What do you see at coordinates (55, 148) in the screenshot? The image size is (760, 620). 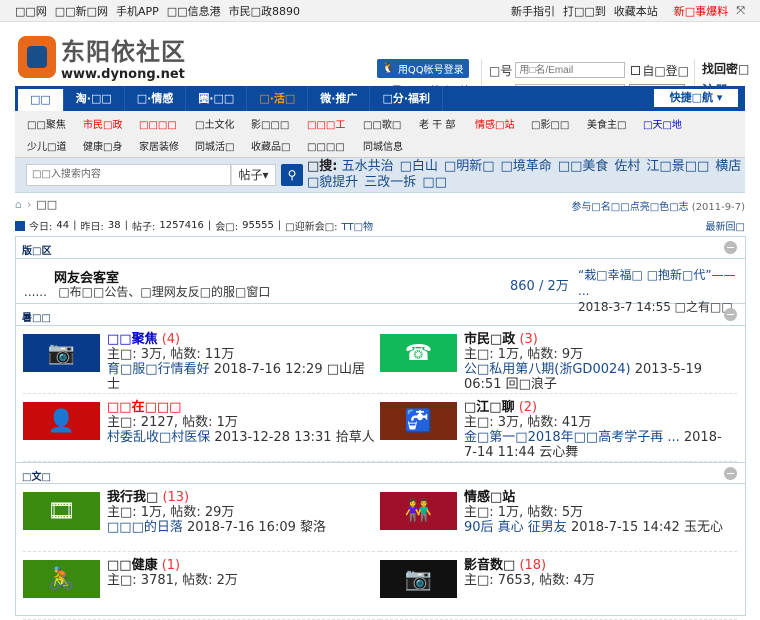 I see `subnav-item: 少儿□道` at bounding box center [55, 148].